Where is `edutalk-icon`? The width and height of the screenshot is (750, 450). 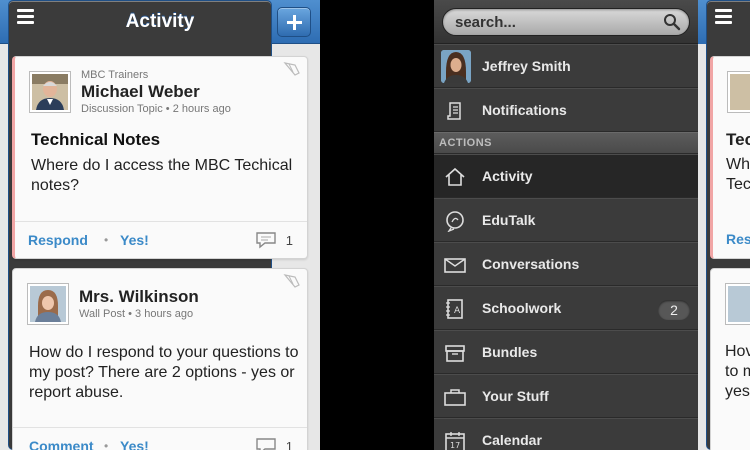
edutalk-icon is located at coordinates (455, 221).